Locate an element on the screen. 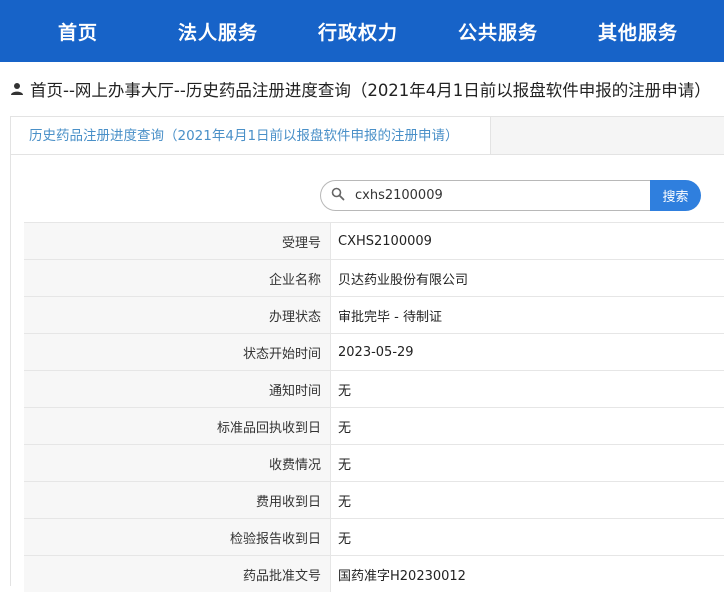 This screenshot has width=724, height=592. nav-item-other-services: 其他服务 is located at coordinates (638, 31).